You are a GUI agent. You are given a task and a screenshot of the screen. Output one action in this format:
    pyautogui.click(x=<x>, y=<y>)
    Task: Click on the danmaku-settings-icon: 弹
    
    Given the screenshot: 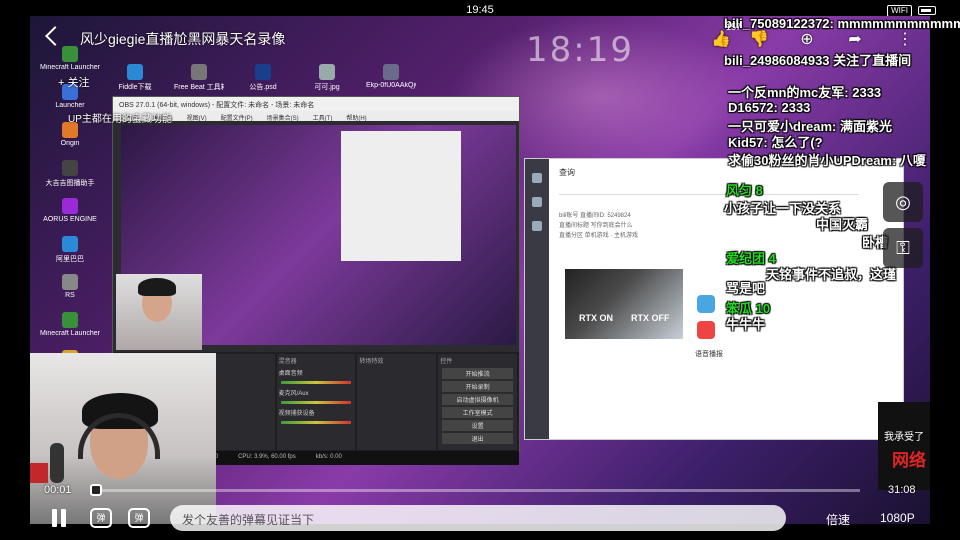 What is the action you would take?
    pyautogui.click(x=139, y=518)
    